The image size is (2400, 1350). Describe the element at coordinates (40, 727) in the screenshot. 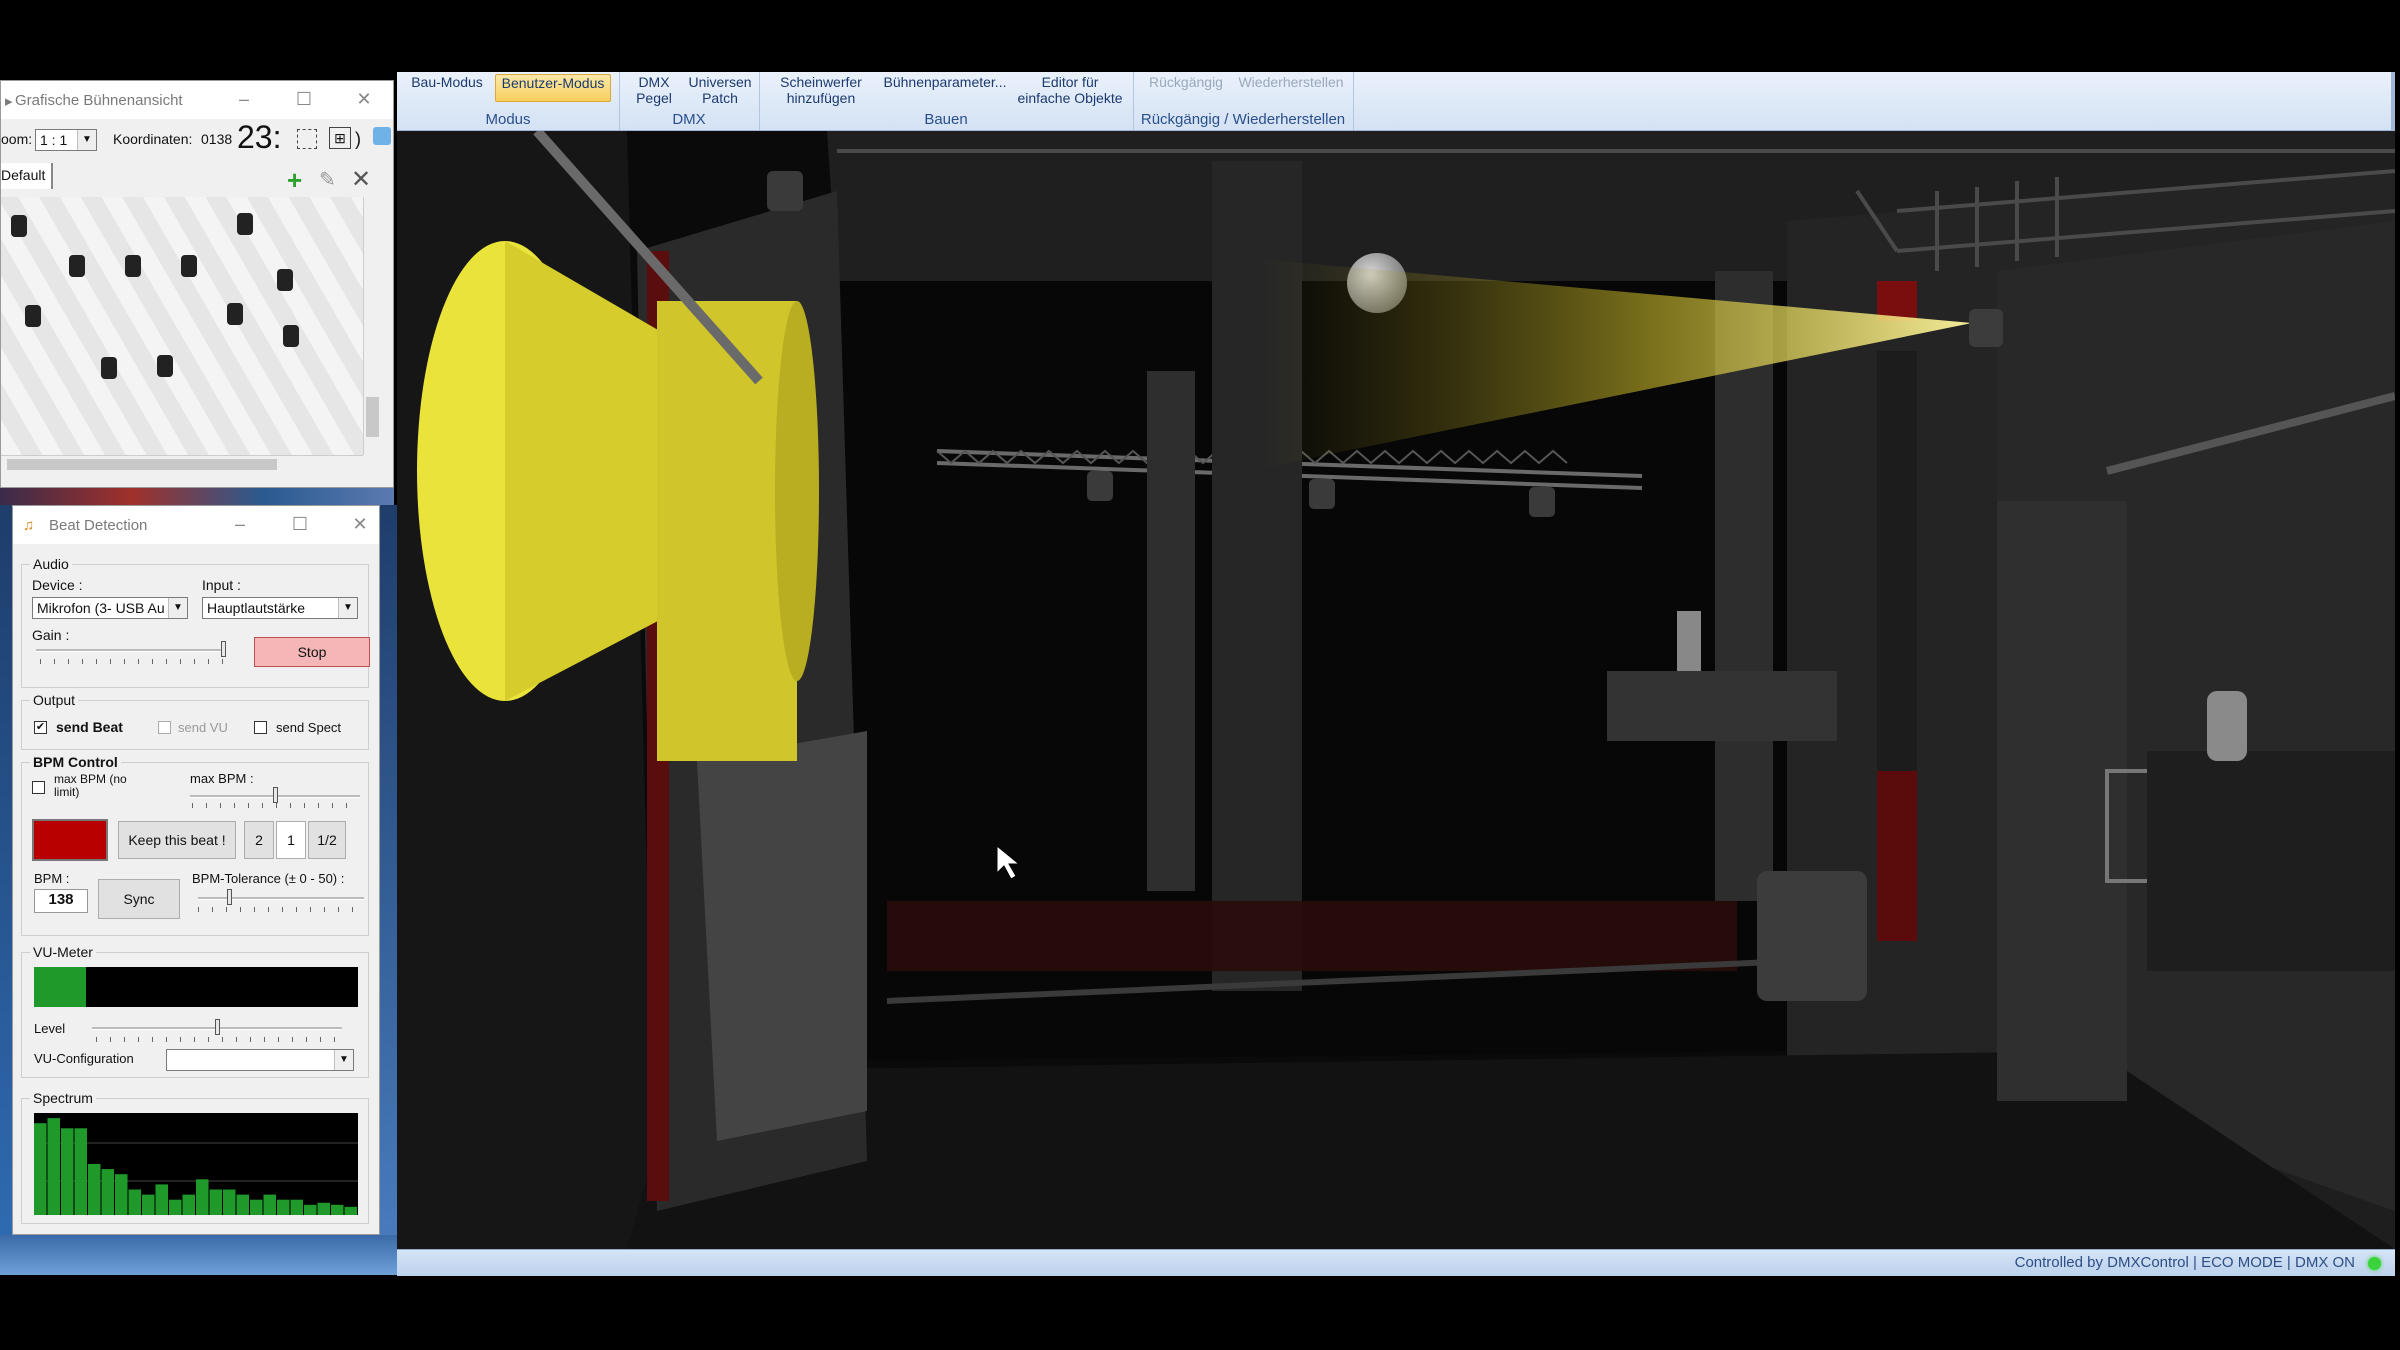

I see `send-beat-checkbox: ✔` at that location.